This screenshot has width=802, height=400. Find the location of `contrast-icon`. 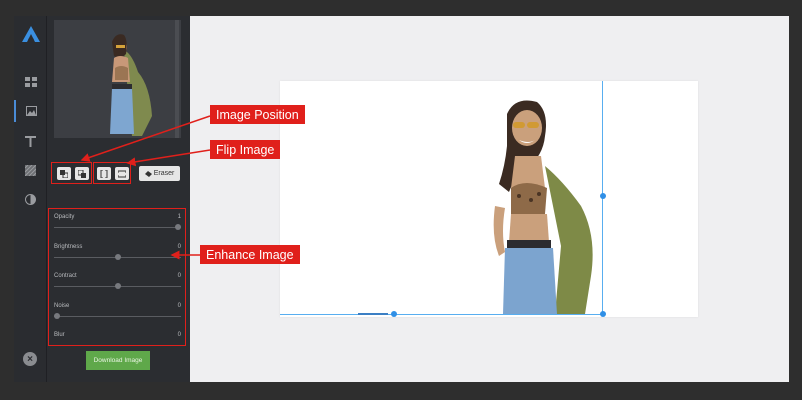

contrast-icon is located at coordinates (30, 199).